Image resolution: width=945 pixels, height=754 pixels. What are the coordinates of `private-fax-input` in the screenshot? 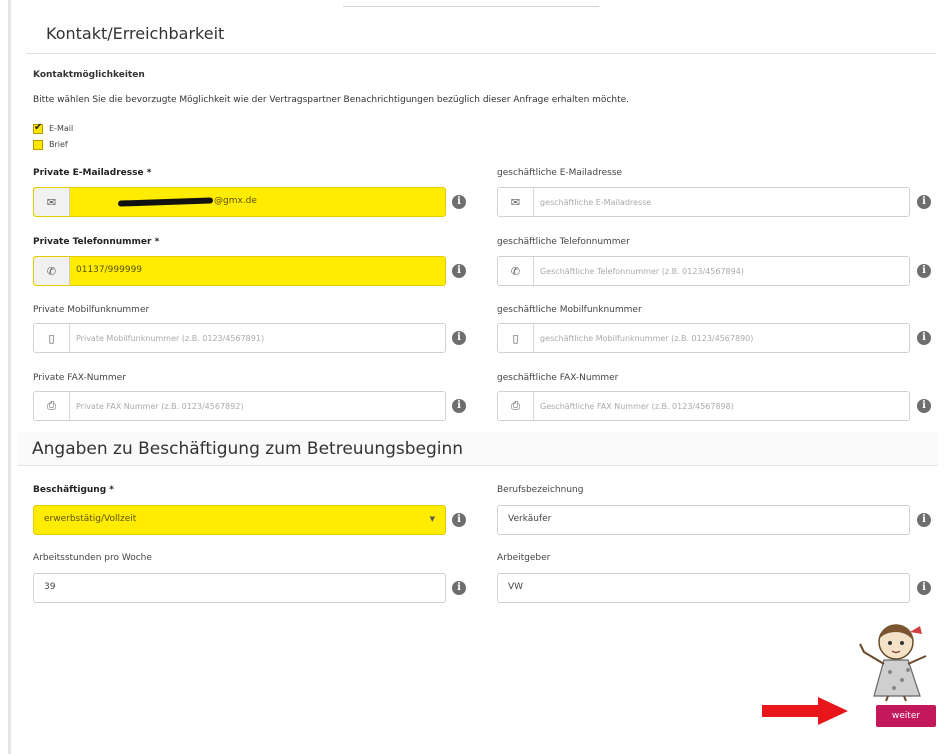 It's located at (241, 406).